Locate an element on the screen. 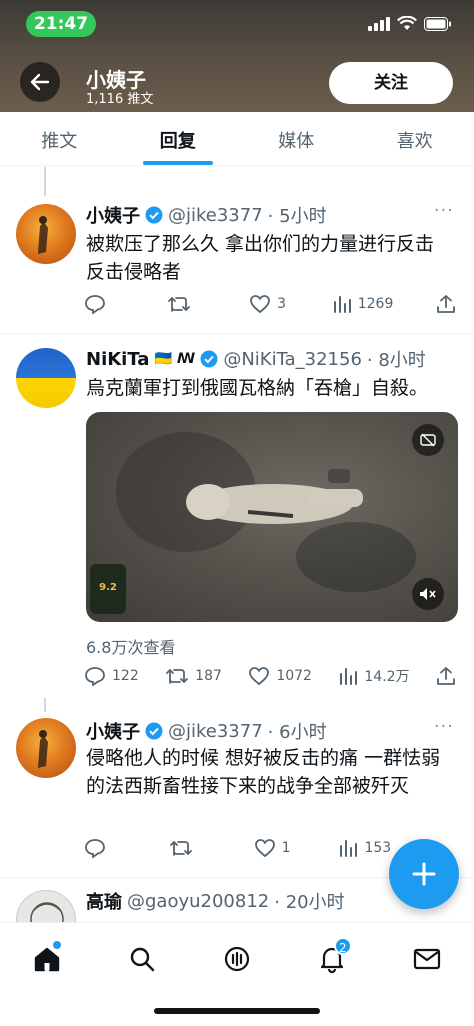  tab-posts: 推文 is located at coordinates (59, 138).